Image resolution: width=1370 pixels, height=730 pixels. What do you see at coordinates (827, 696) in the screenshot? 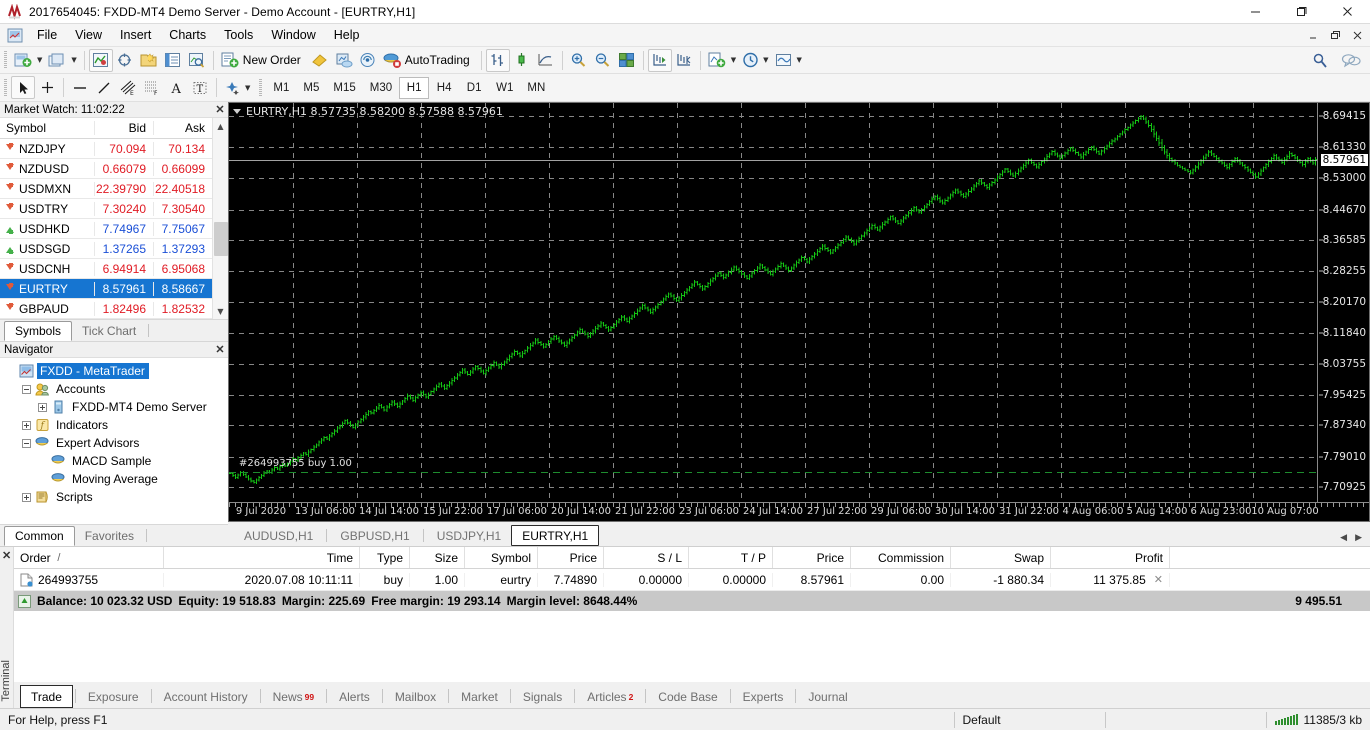
I see `terminal-tab-journal: Journal` at bounding box center [827, 696].